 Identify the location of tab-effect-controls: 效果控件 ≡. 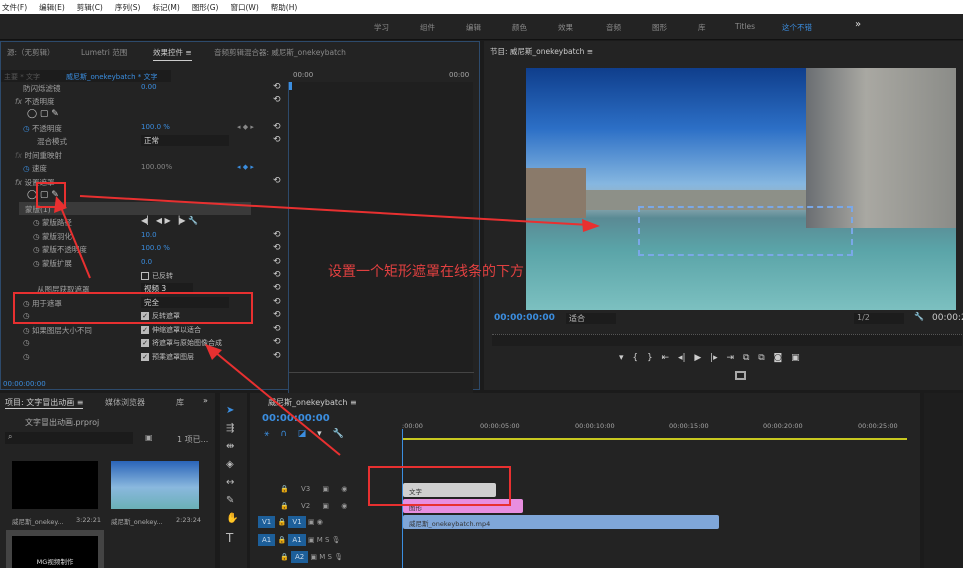
(172, 54).